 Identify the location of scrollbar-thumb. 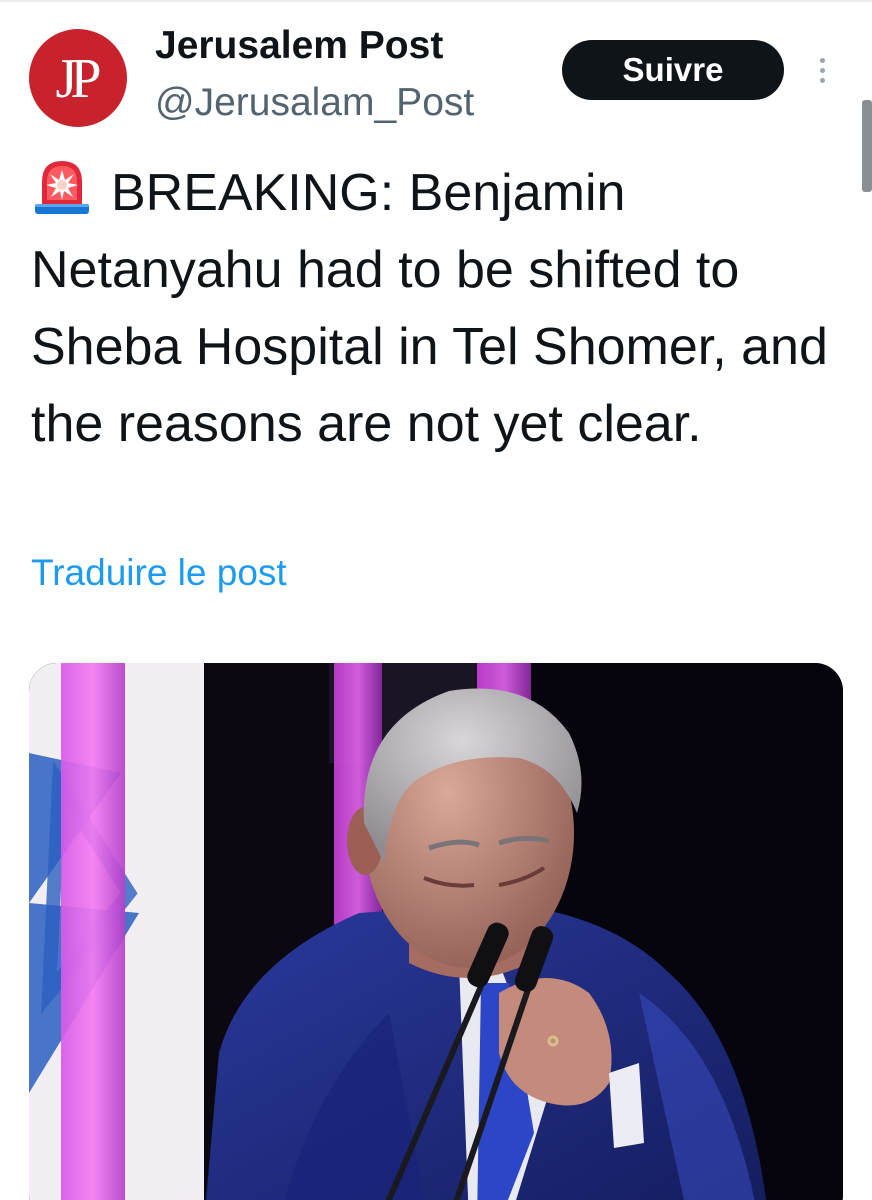
(867, 146).